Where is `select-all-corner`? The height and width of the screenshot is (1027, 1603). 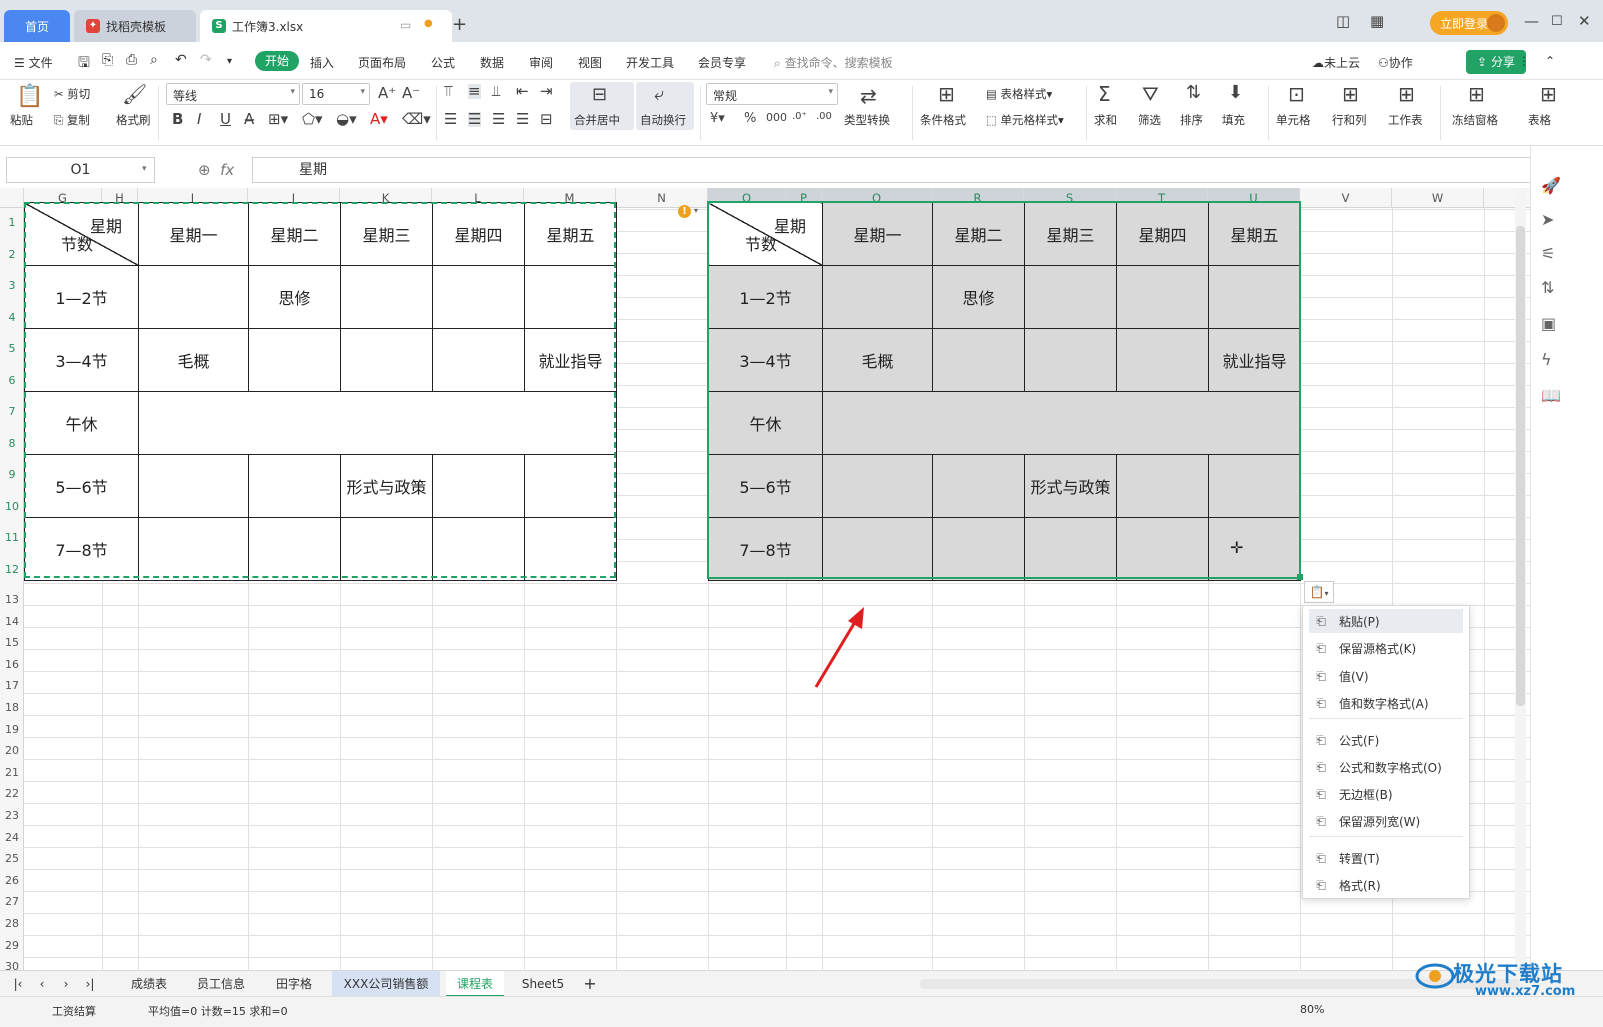
select-all-corner is located at coordinates (12, 198).